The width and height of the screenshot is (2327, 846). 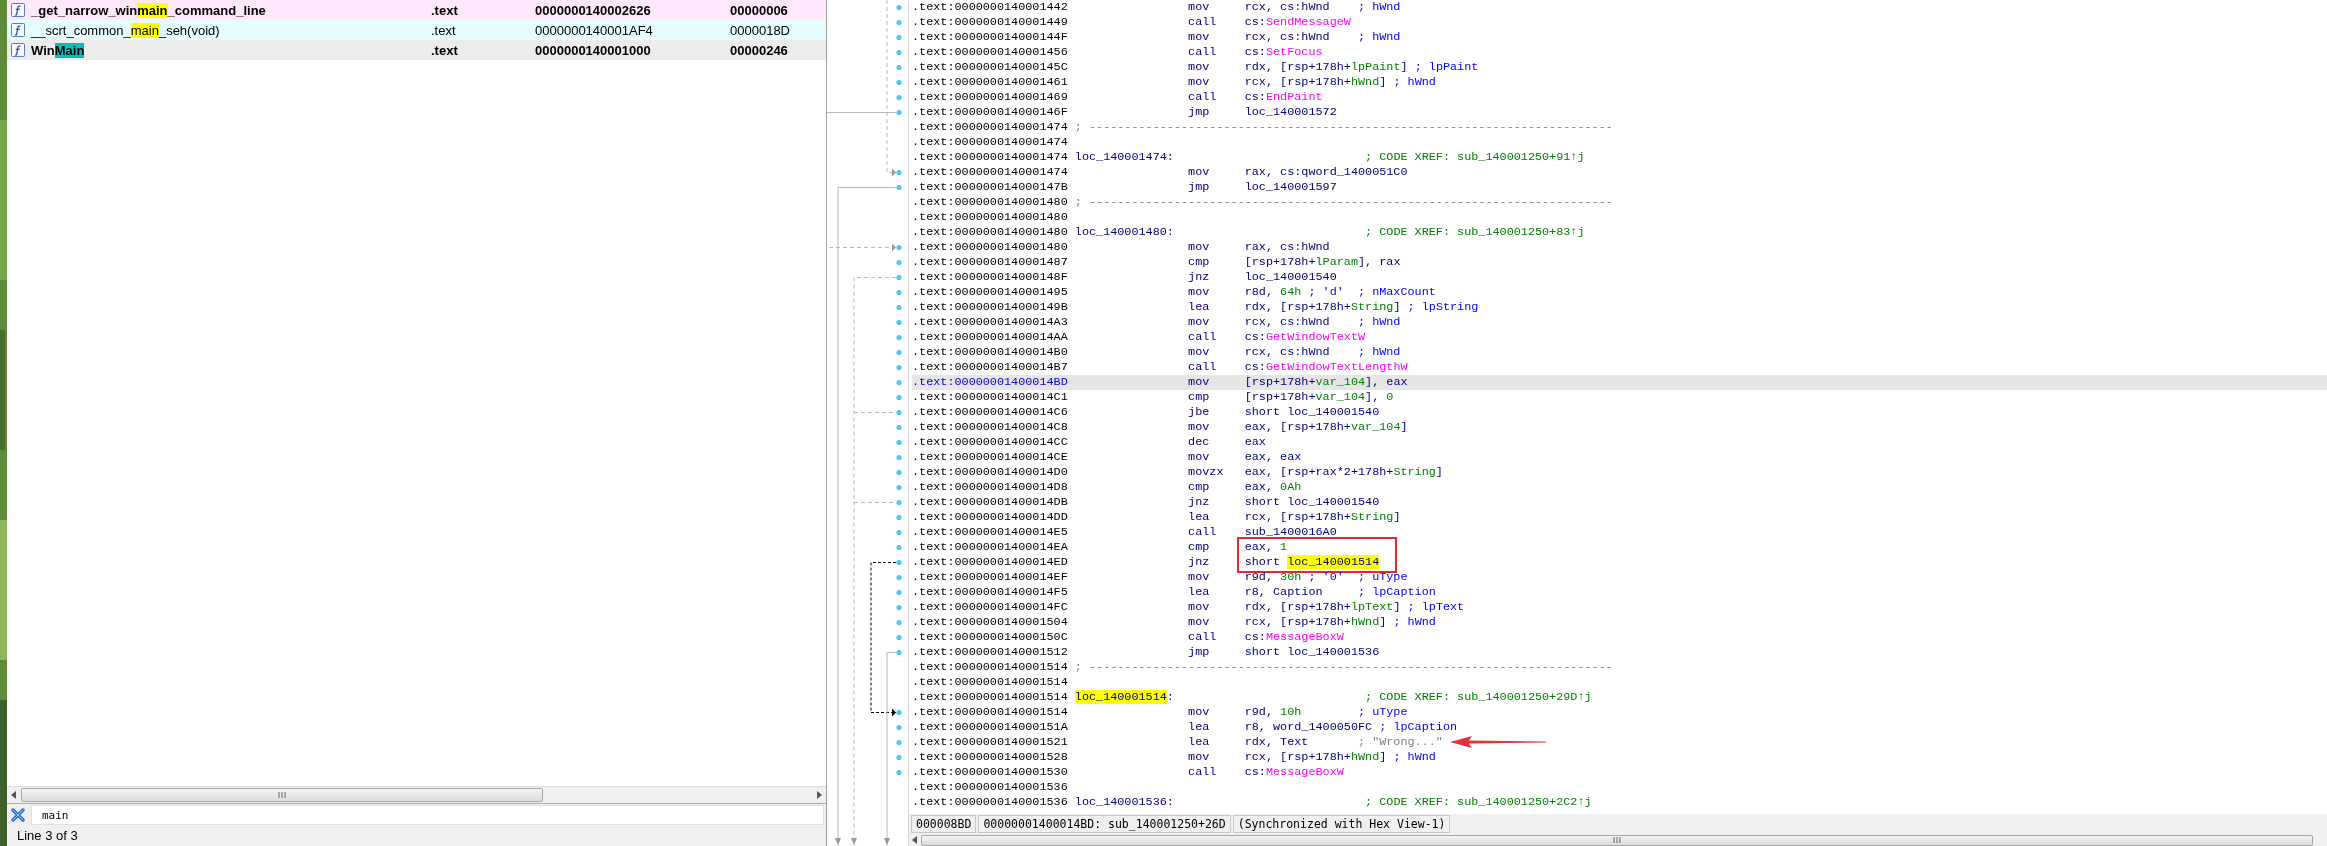 I want to click on operand: eax, so click(x=1255, y=442).